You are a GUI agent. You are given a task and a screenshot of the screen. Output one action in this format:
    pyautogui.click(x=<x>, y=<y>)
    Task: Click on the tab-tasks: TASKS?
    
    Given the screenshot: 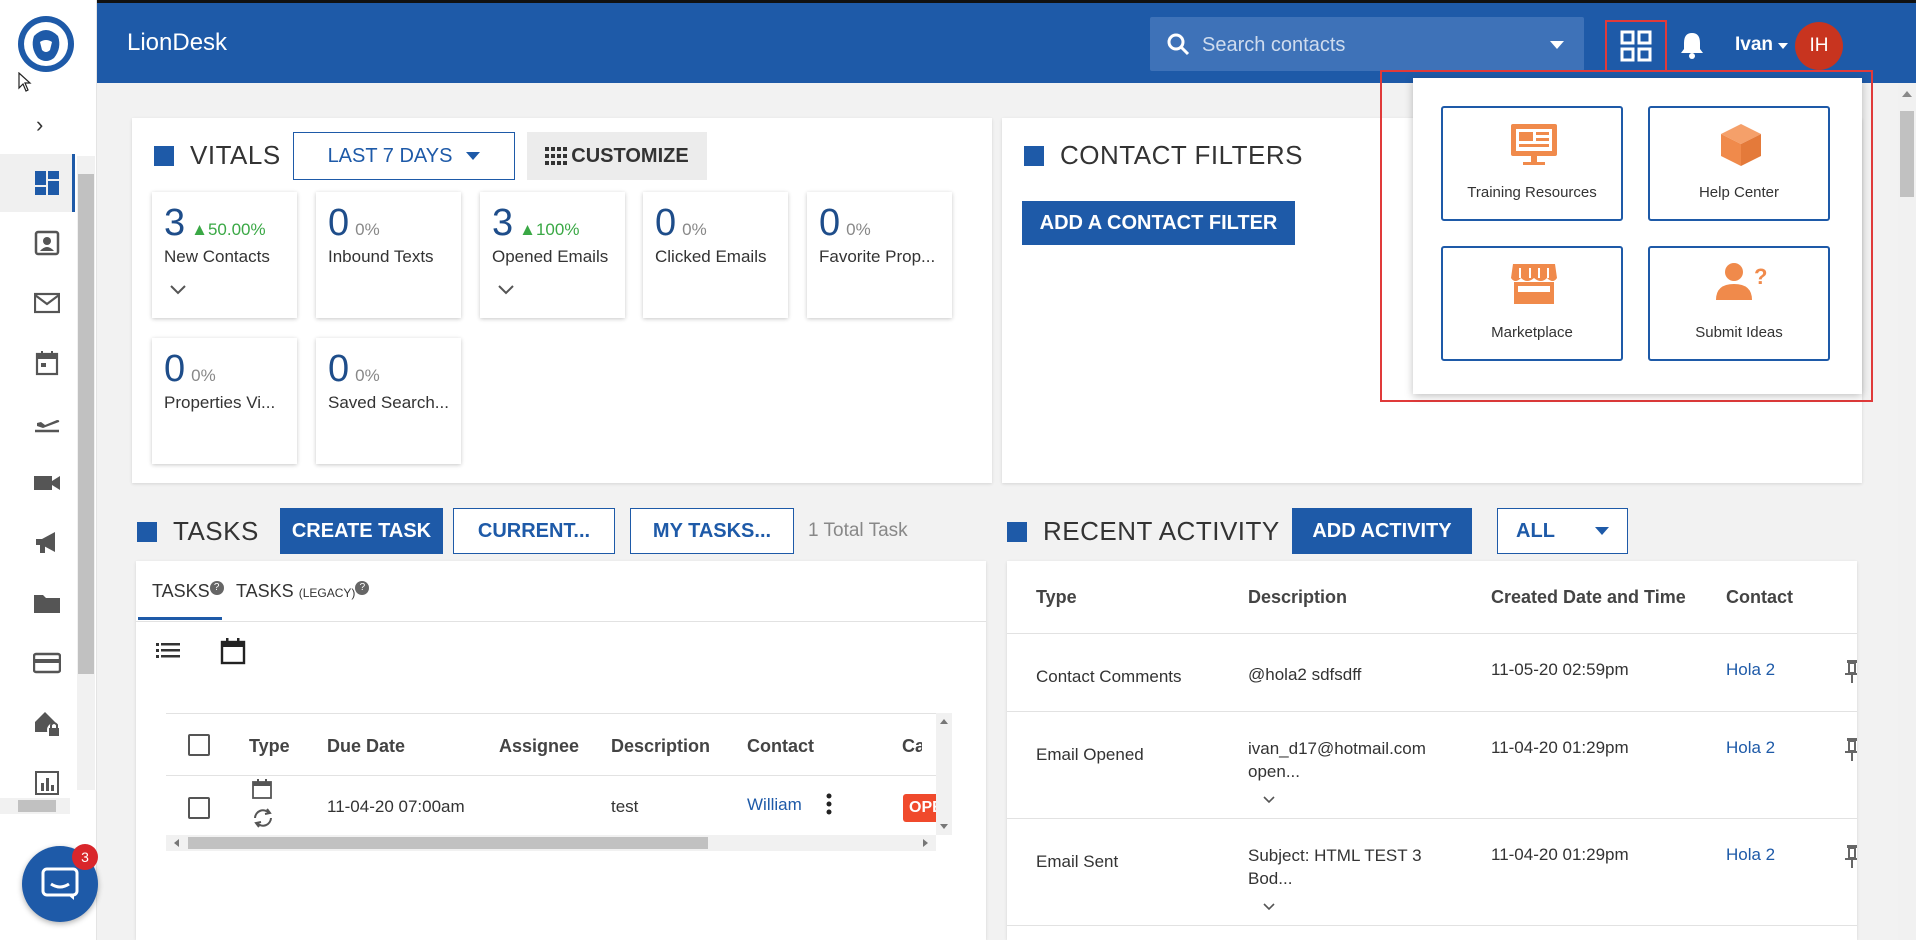 What is the action you would take?
    pyautogui.click(x=188, y=591)
    